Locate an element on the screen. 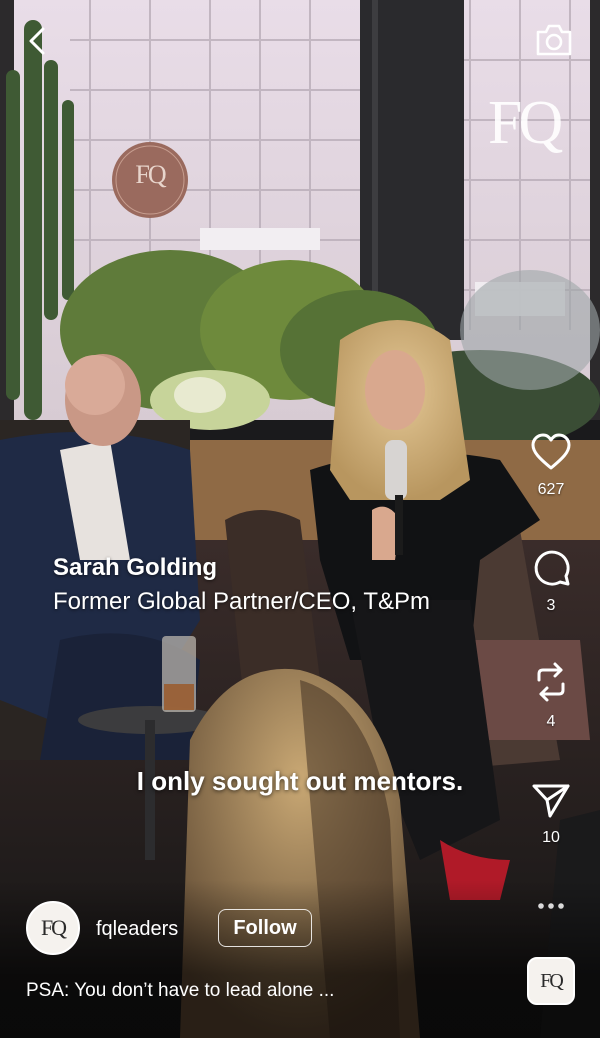 The height and width of the screenshot is (1038, 600). comment-button: 3 is located at coordinates (551, 580).